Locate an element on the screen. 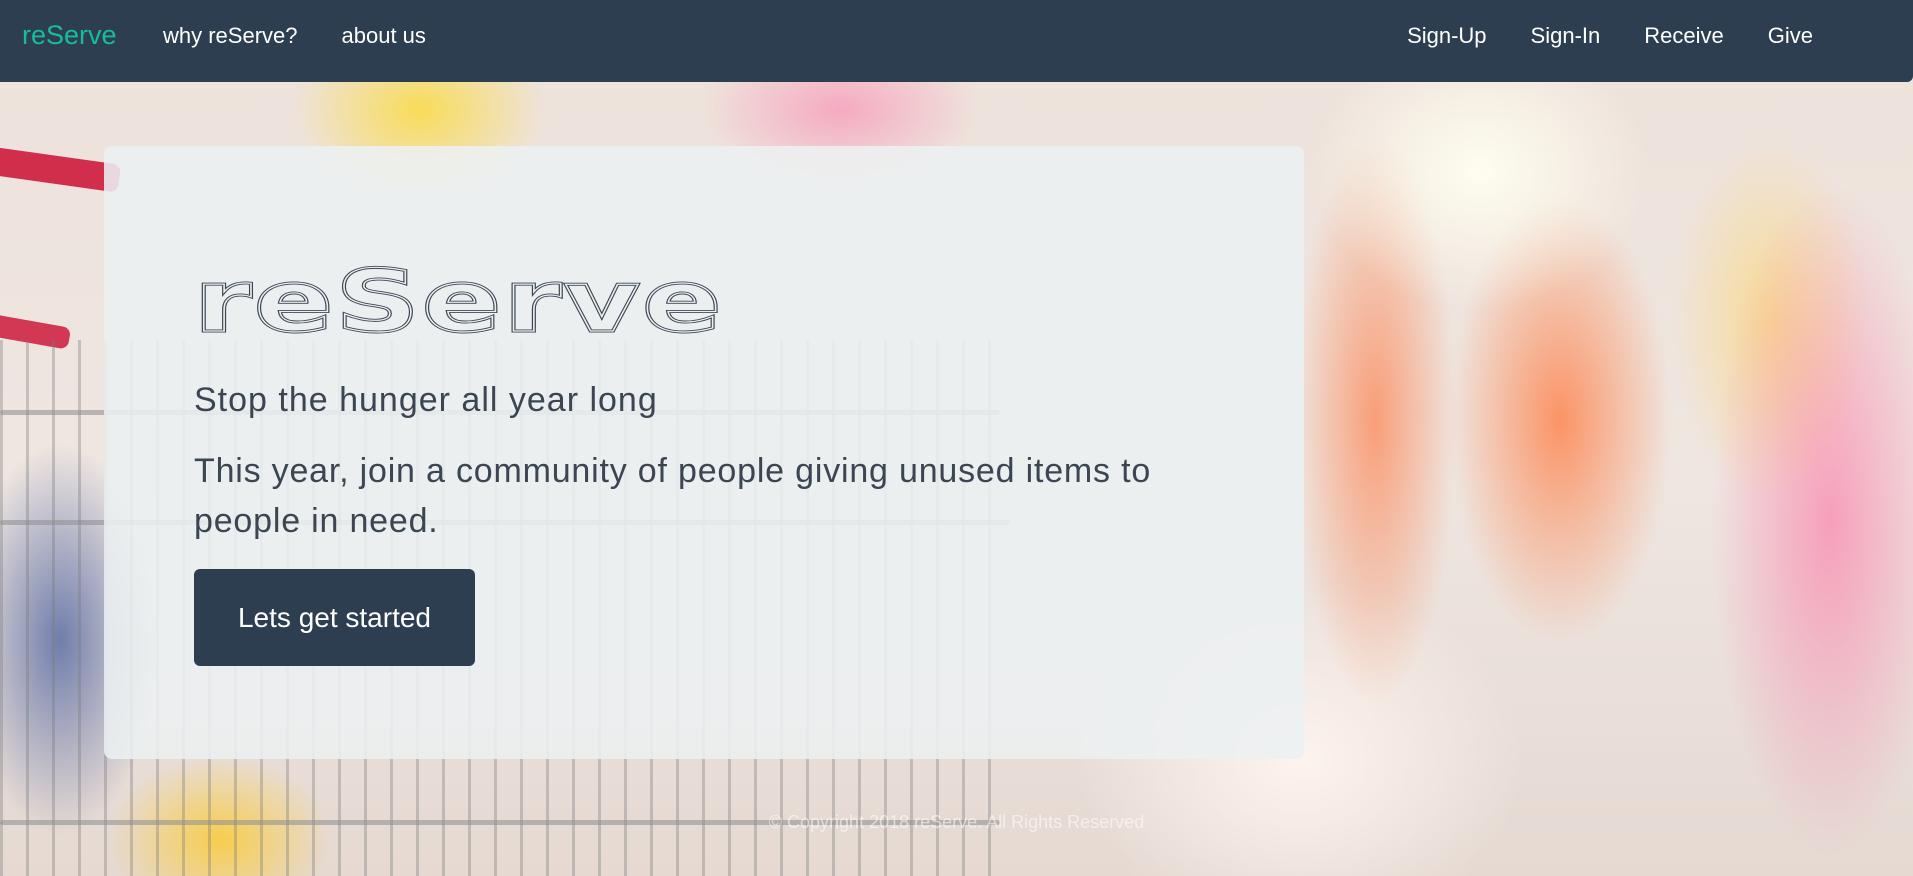  nav-link-about-us: about us is located at coordinates (384, 36).